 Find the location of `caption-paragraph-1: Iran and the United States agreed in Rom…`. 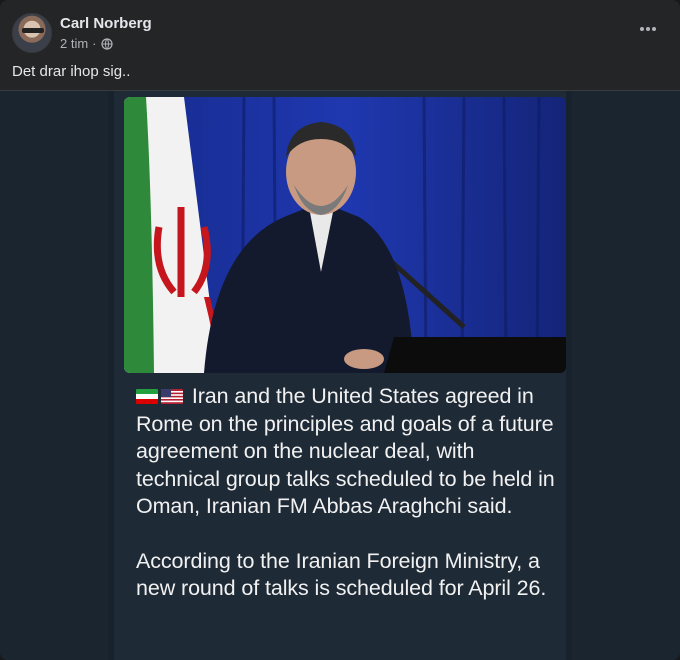

caption-paragraph-1: Iran and the United States agreed in Rom… is located at coordinates (346, 452).